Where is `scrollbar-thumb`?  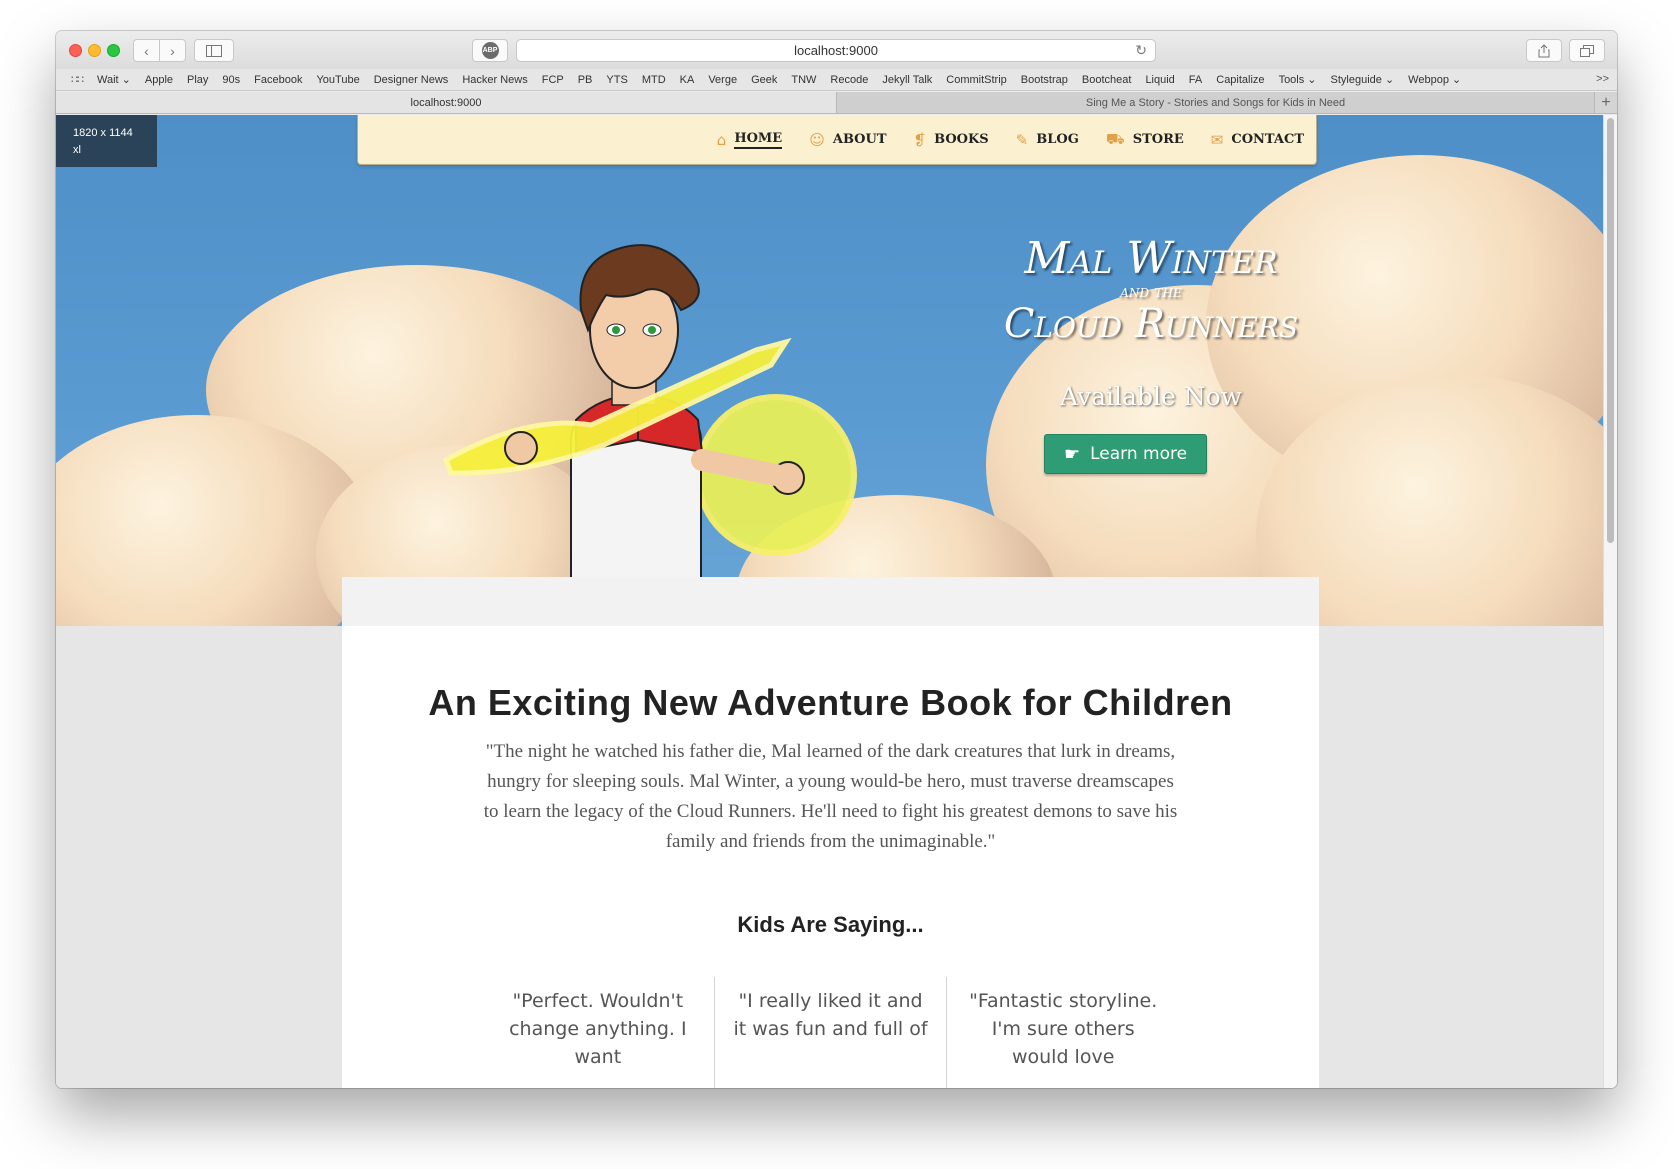 scrollbar-thumb is located at coordinates (1610, 330).